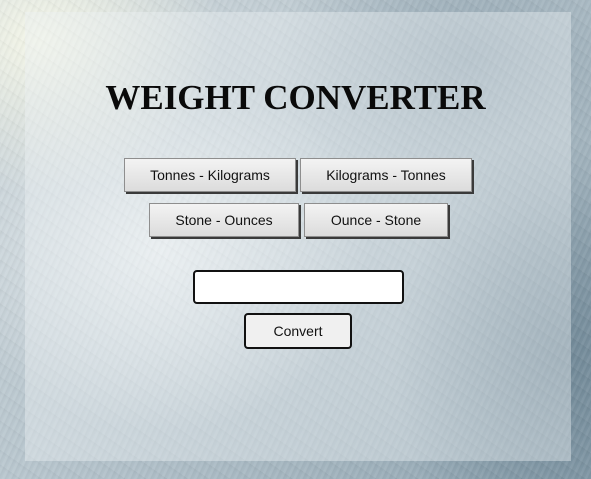 The height and width of the screenshot is (479, 591). What do you see at coordinates (224, 220) in the screenshot?
I see `stone-to-ounces-button: Stone - Ounces` at bounding box center [224, 220].